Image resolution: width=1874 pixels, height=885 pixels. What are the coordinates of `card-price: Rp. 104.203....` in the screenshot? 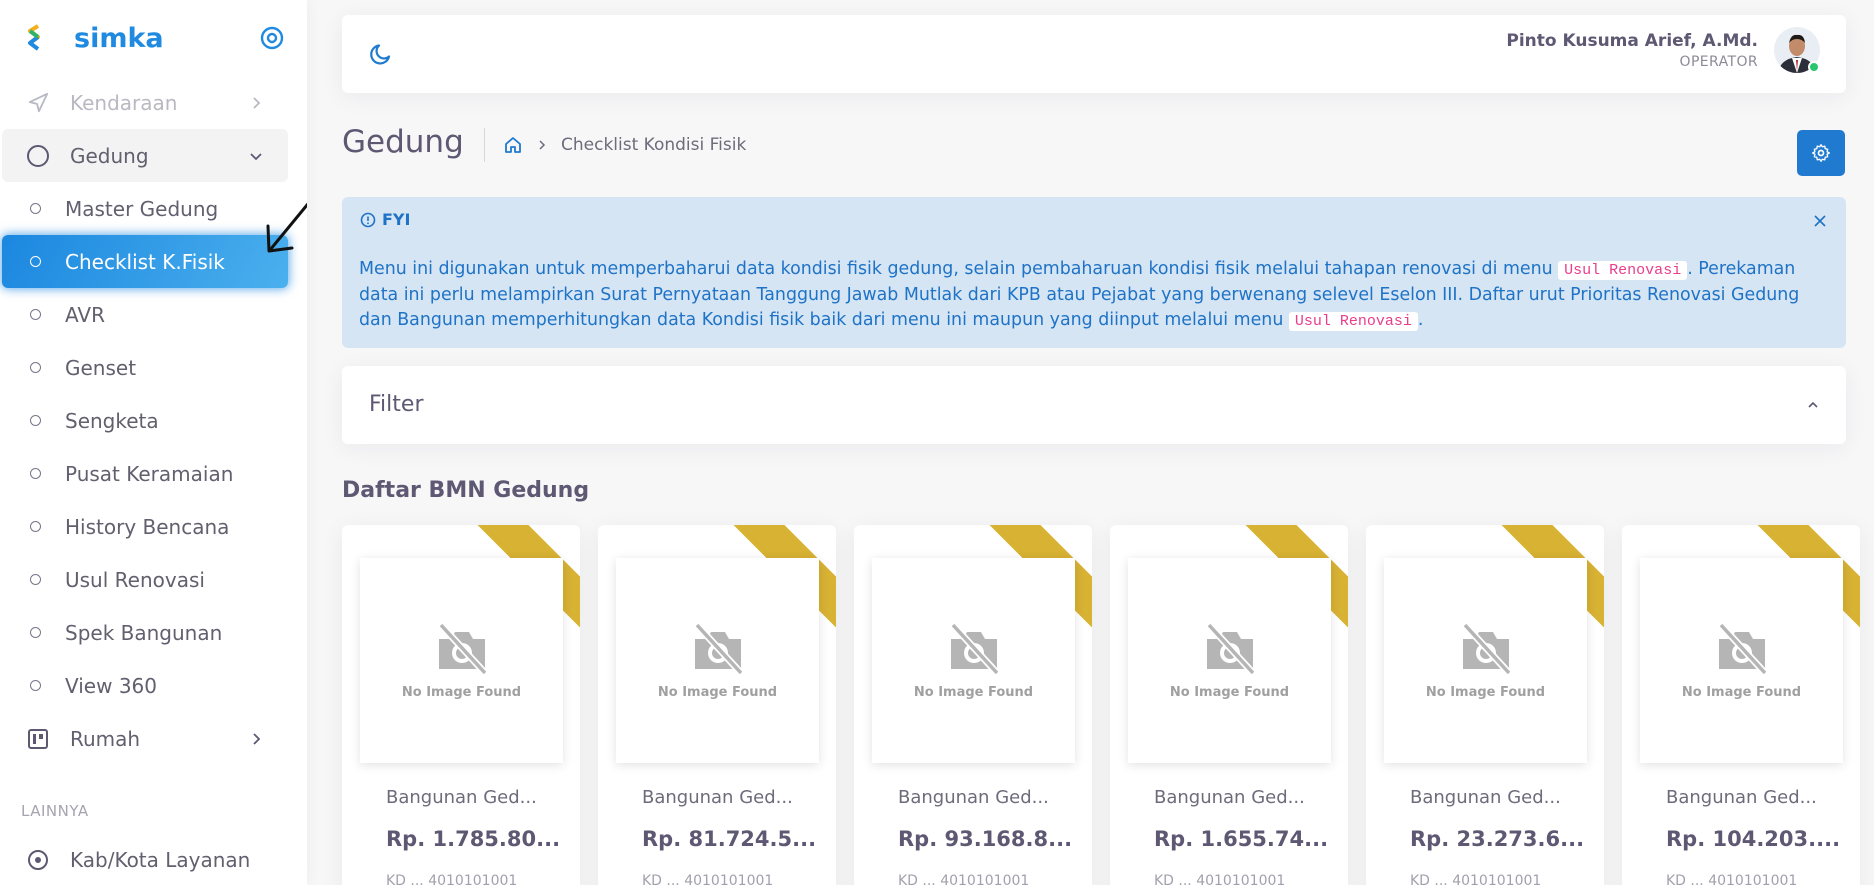 It's located at (1753, 839).